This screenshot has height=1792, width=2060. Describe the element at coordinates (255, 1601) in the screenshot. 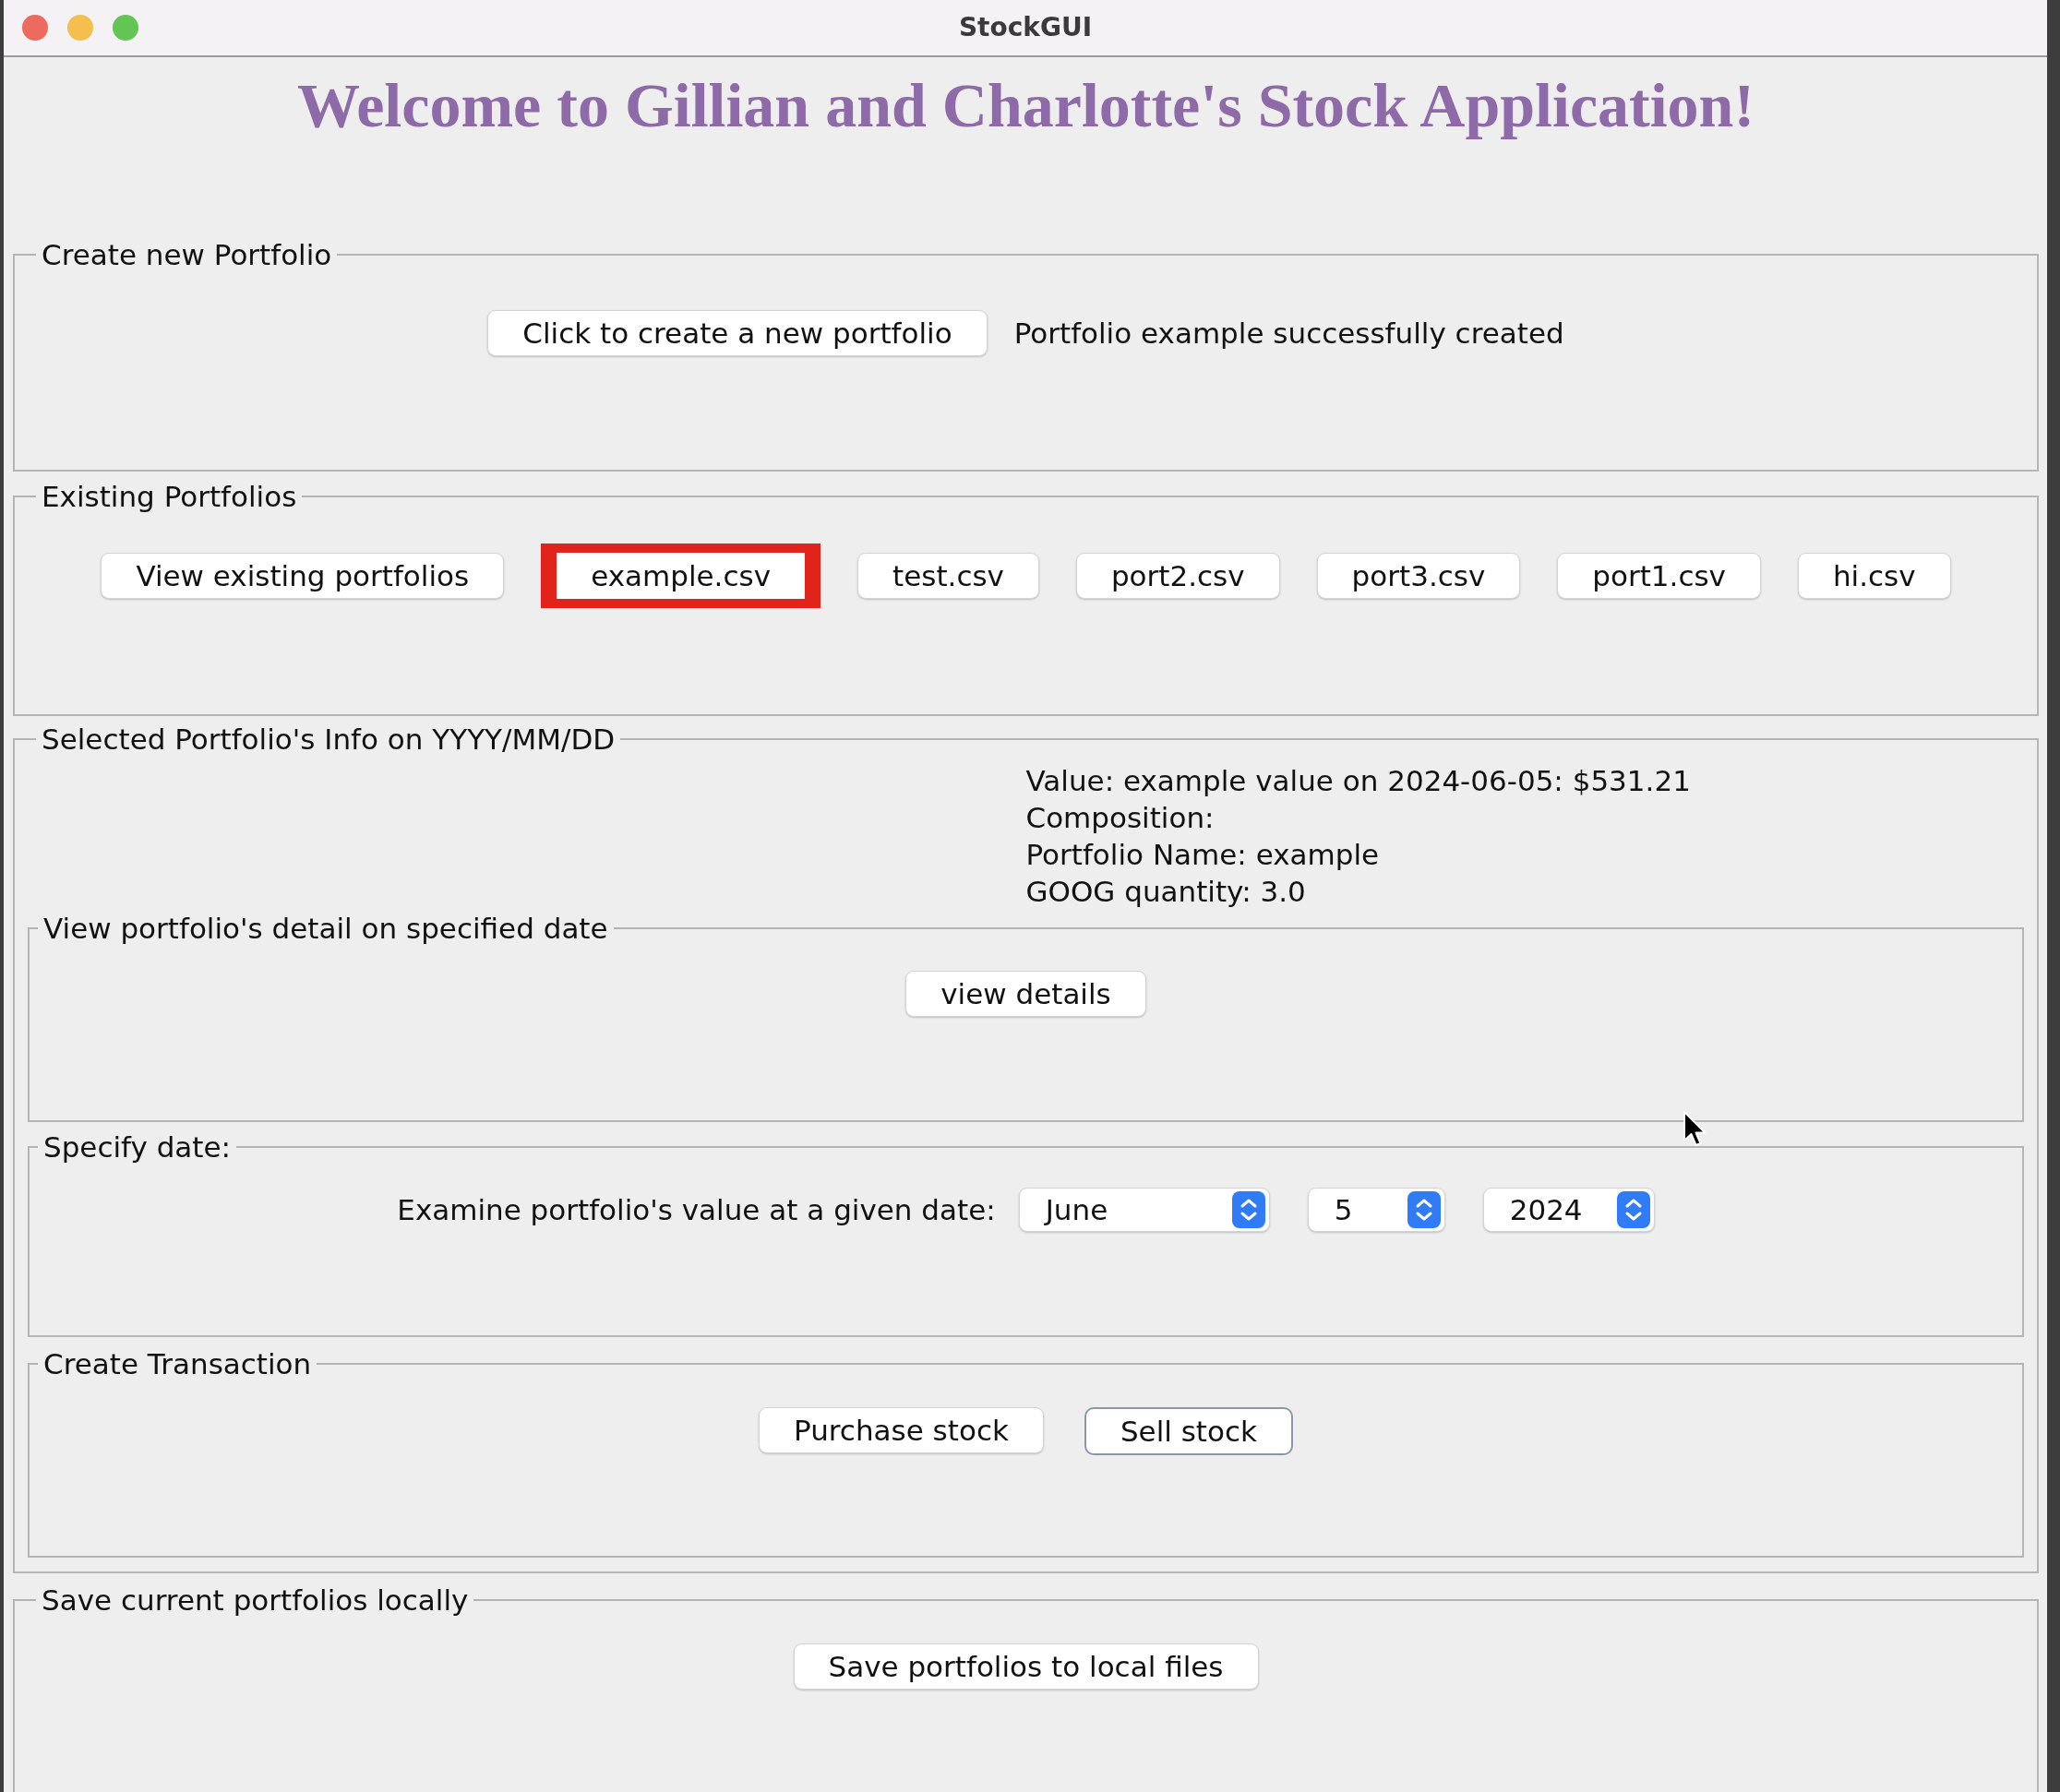

I see `panel-title: Save current portfolios locally` at that location.